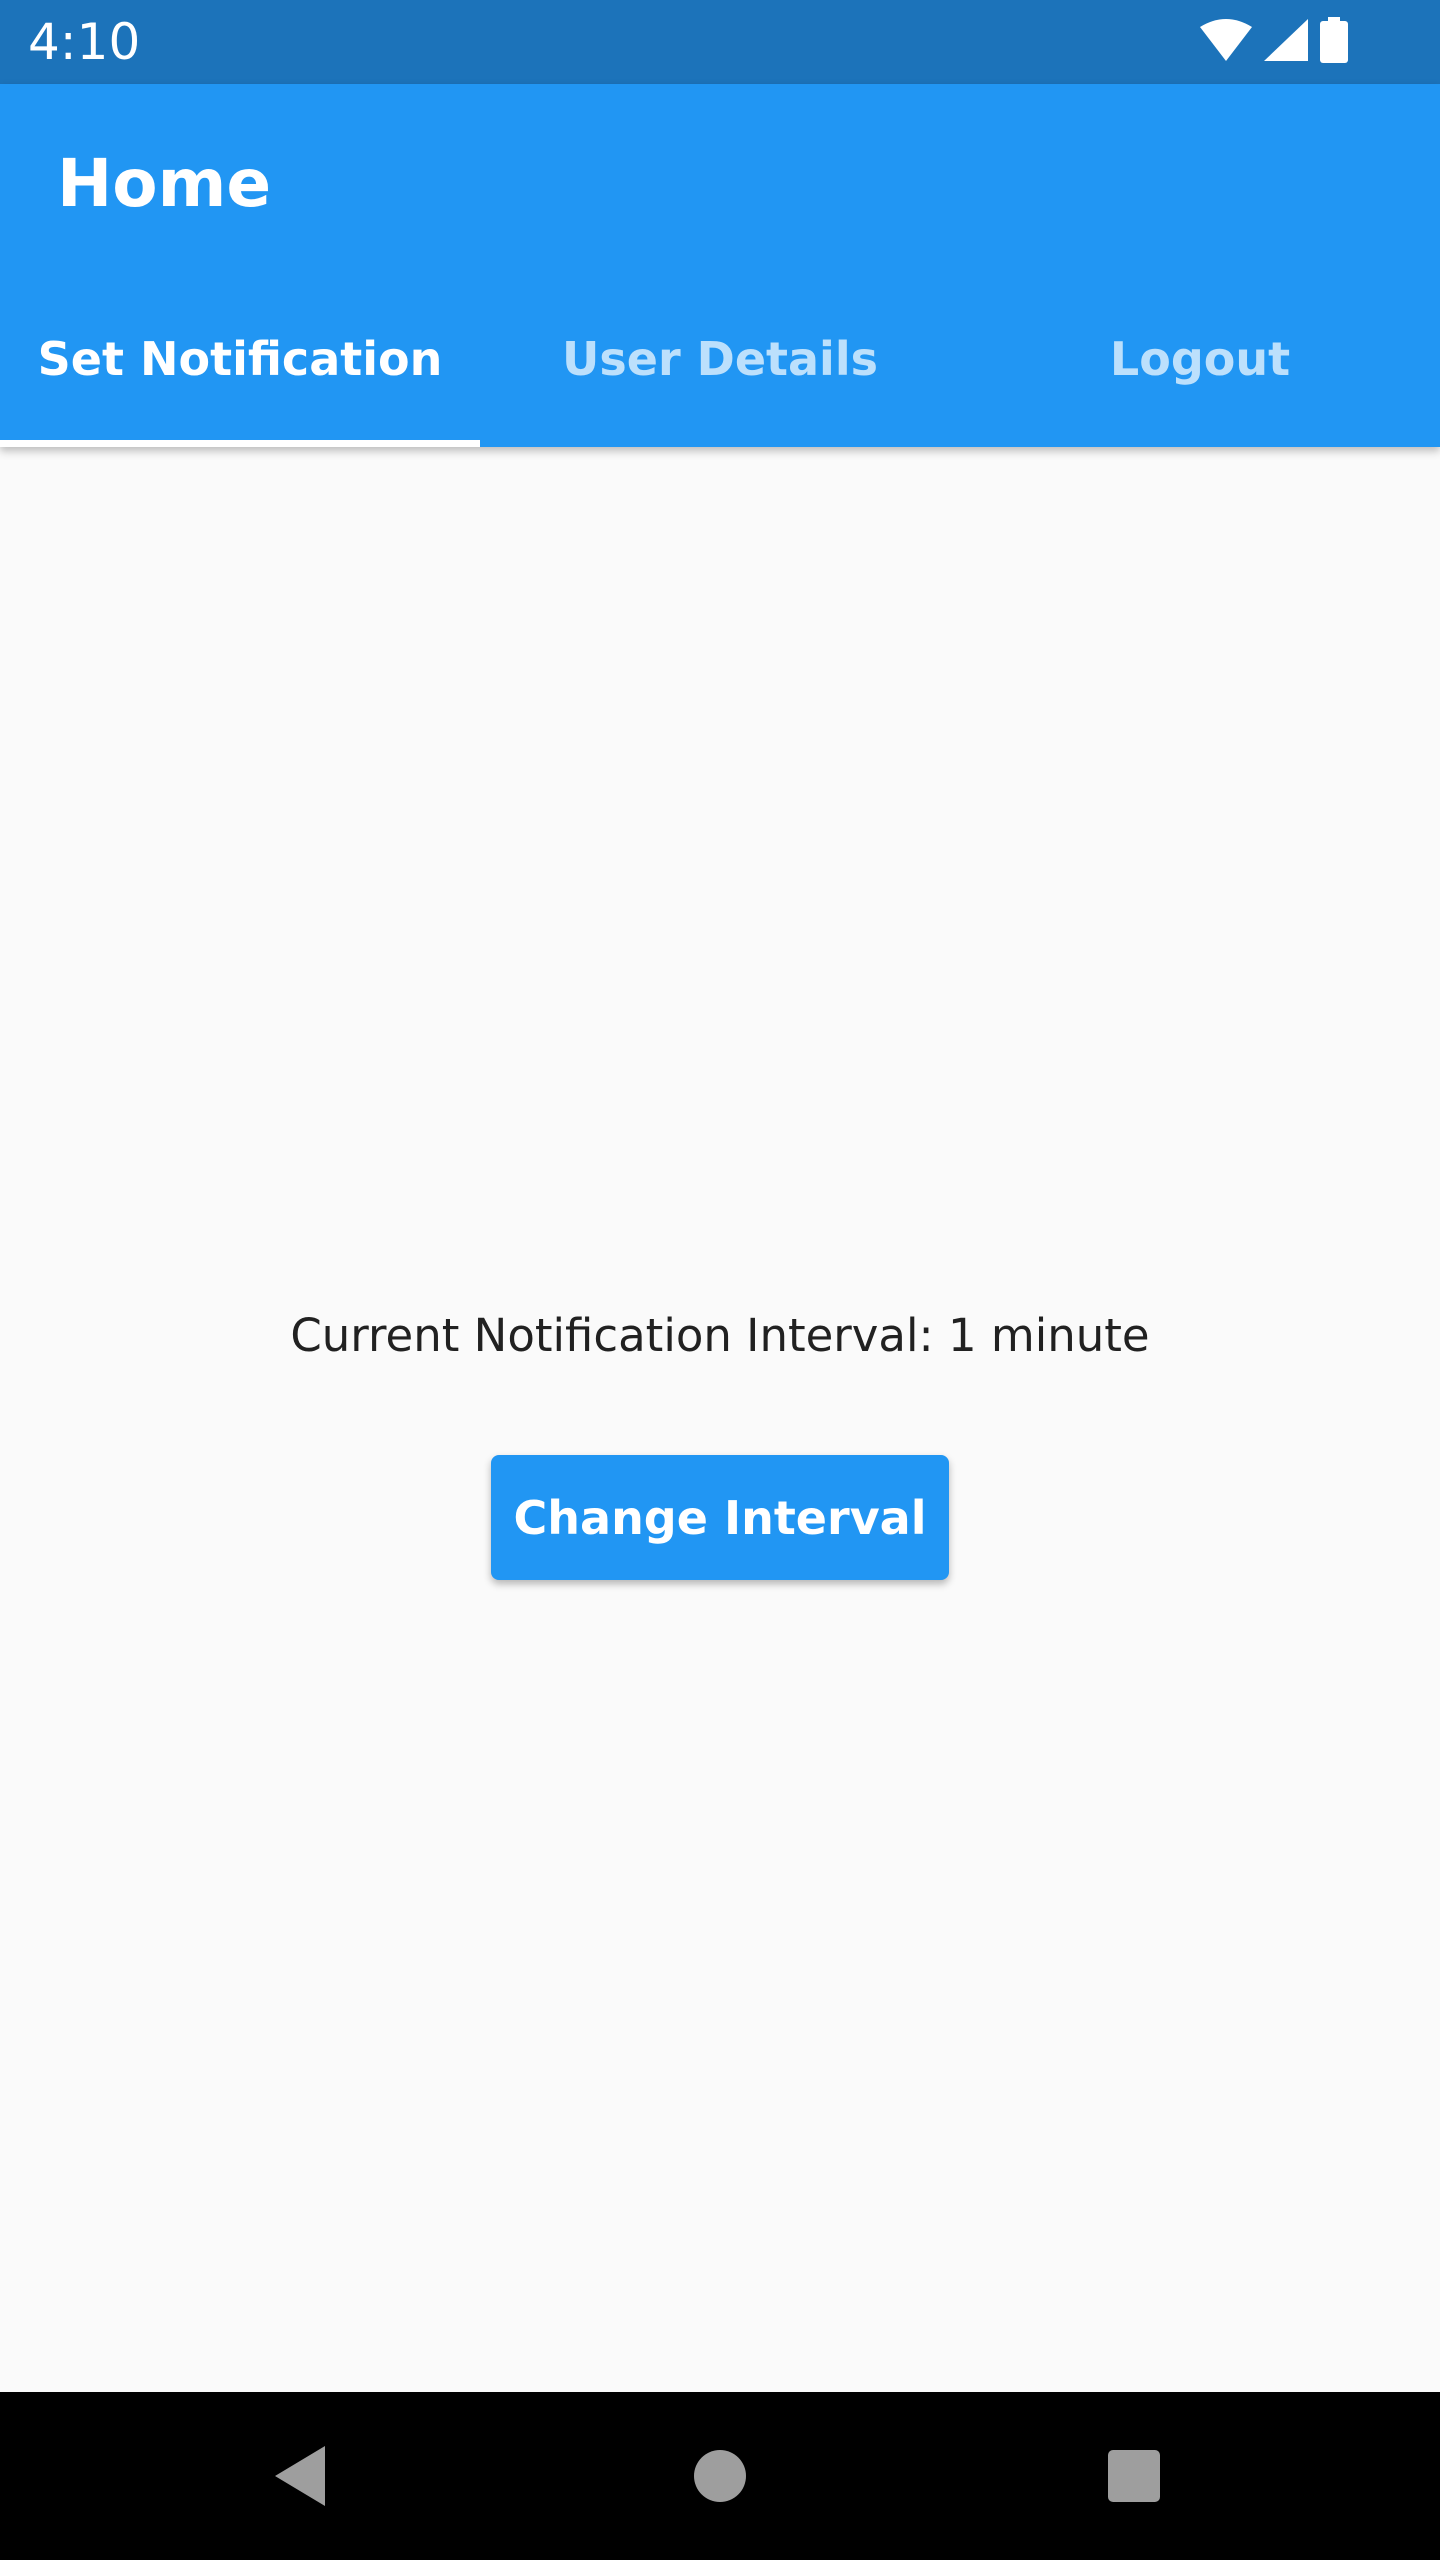 This screenshot has height=2560, width=1440. I want to click on tab-label: Set Notification, so click(240, 359).